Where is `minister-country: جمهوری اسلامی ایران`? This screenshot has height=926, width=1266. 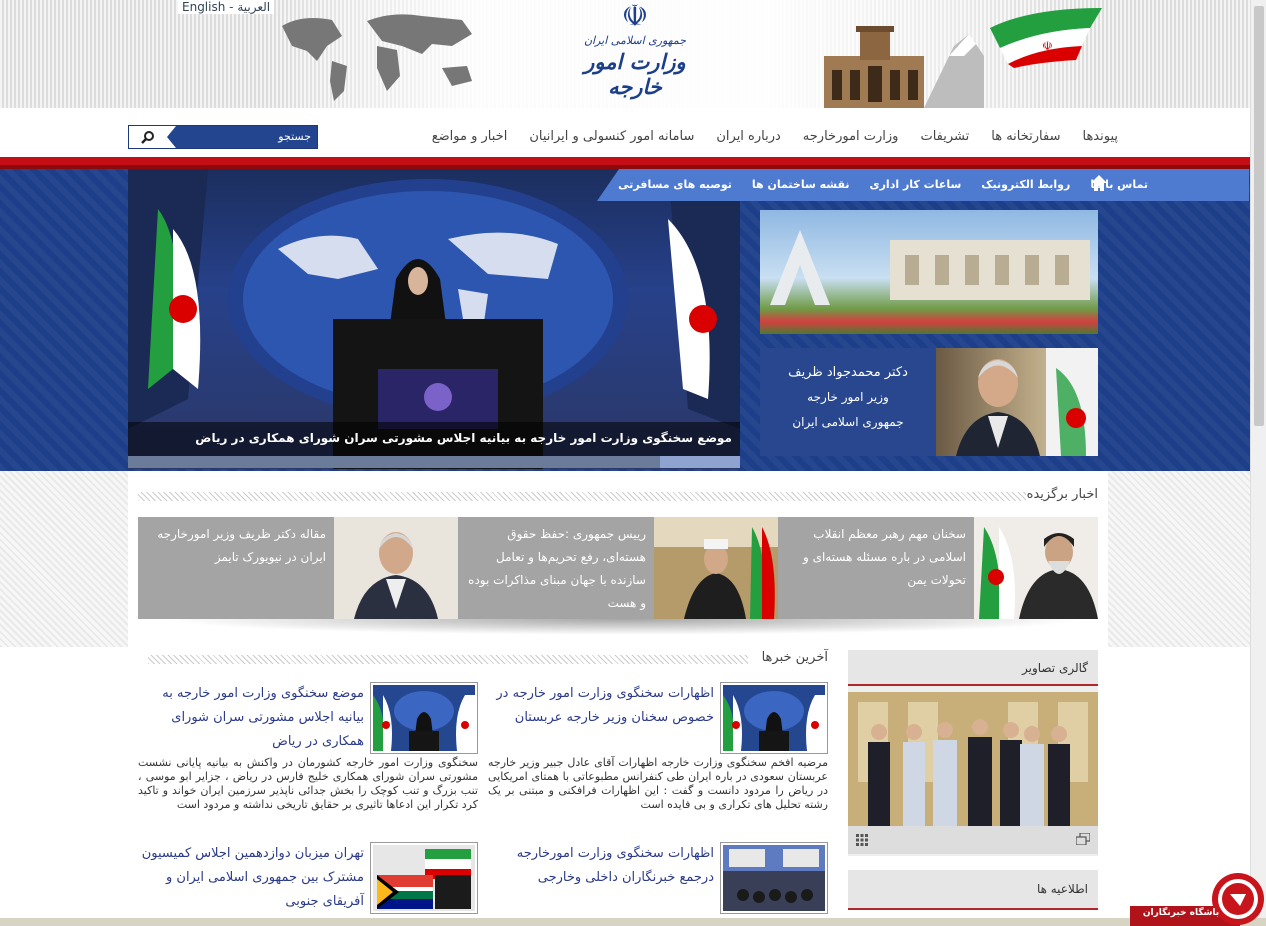 minister-country: جمهوری اسلامی ایران is located at coordinates (848, 422).